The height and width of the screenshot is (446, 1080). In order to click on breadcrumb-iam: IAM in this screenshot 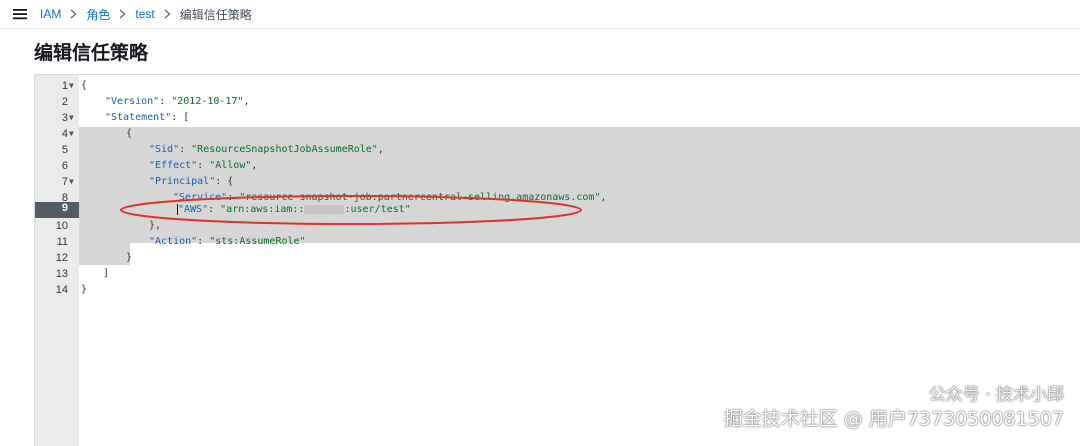, I will do `click(50, 14)`.